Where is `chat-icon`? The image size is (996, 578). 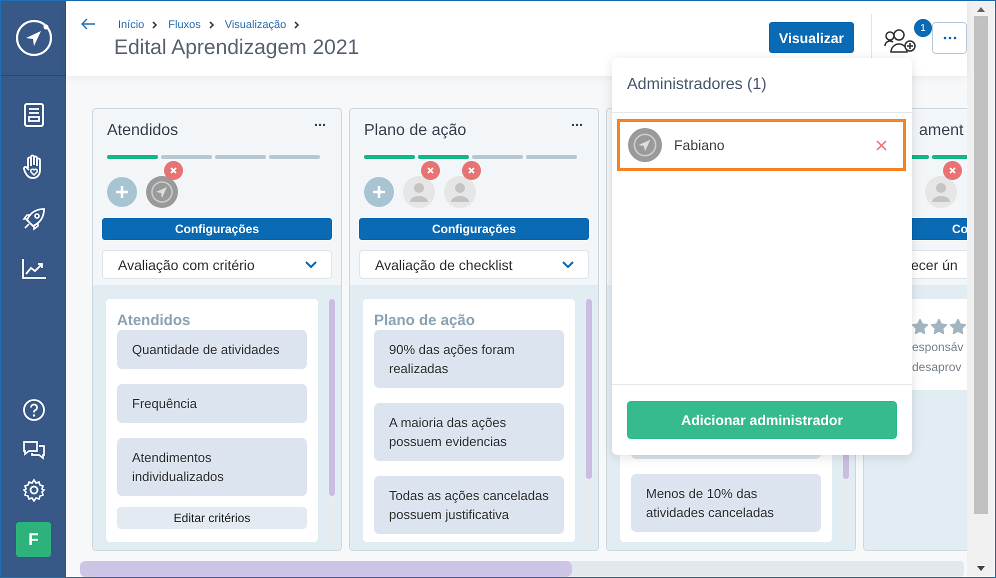 chat-icon is located at coordinates (33, 450).